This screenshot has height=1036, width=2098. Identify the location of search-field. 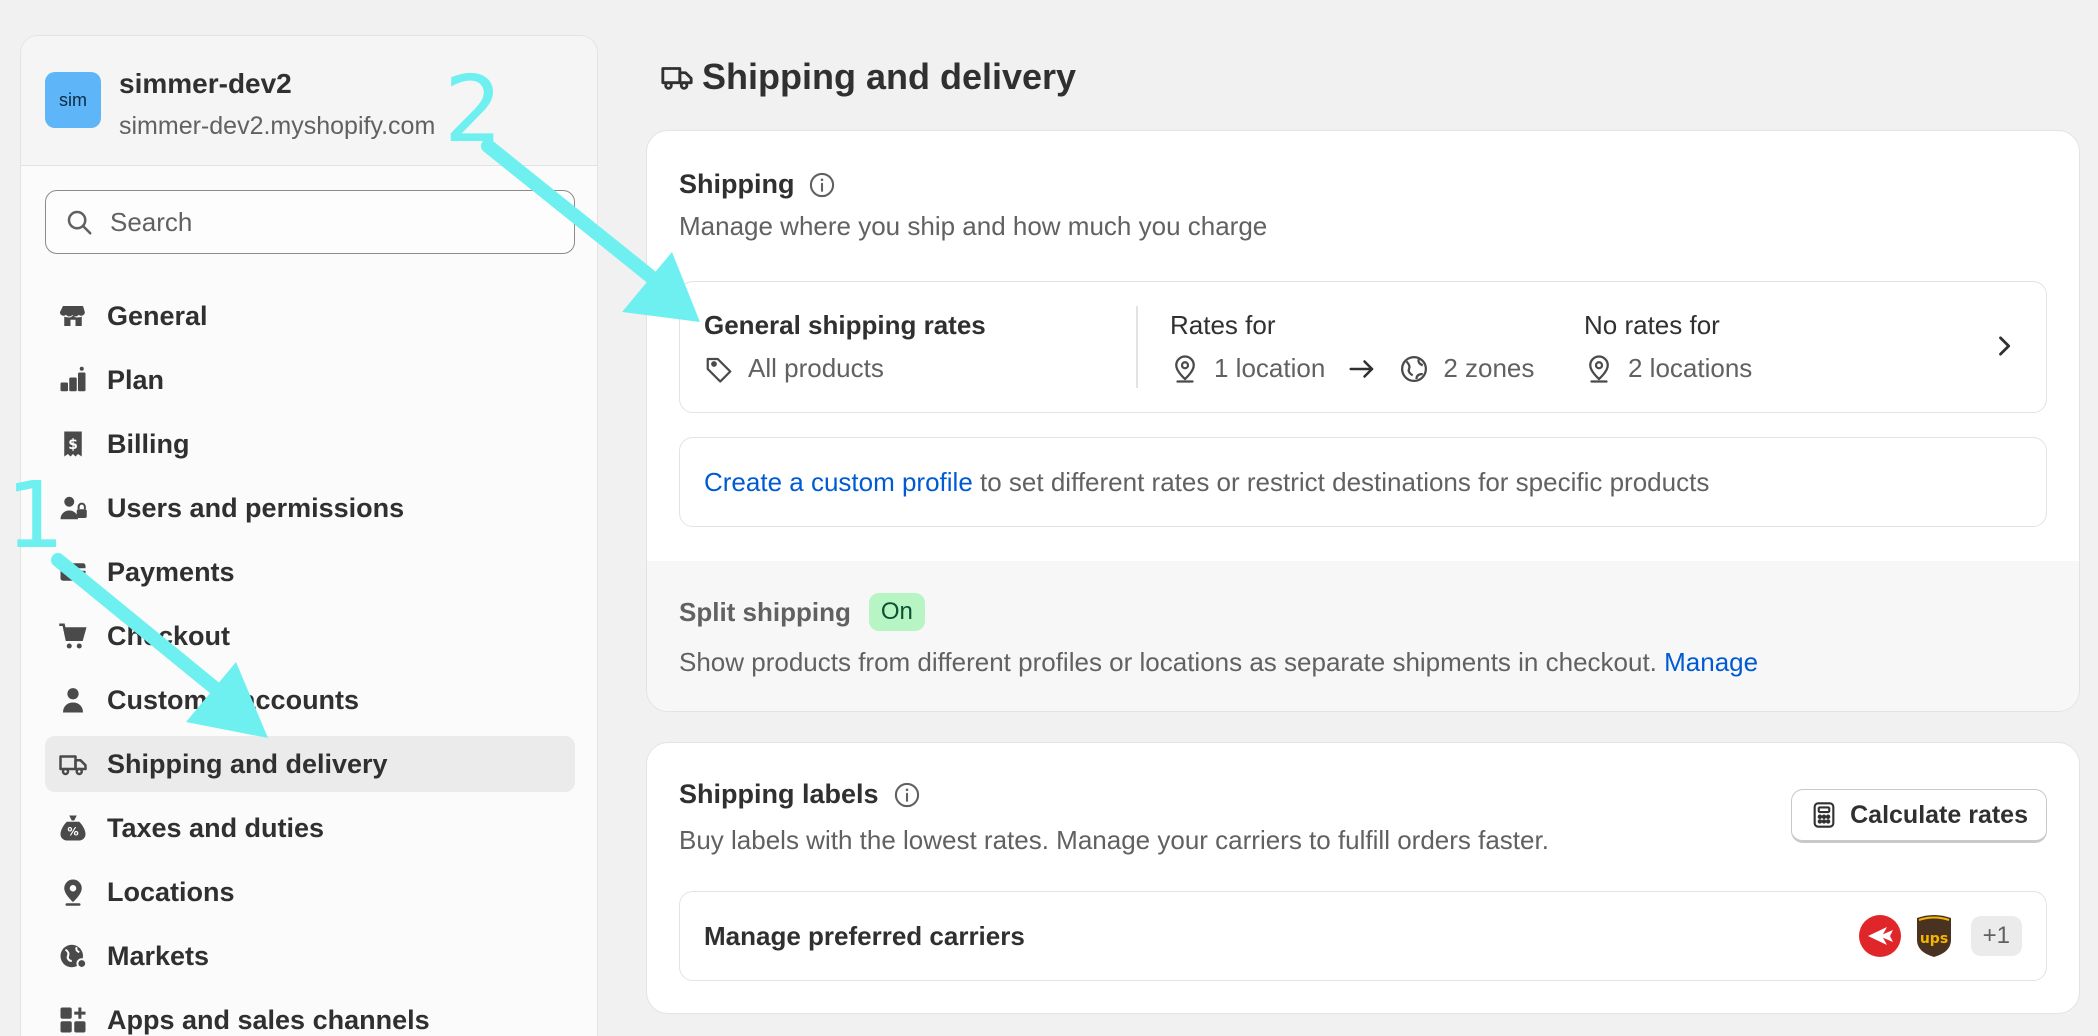
(310, 222).